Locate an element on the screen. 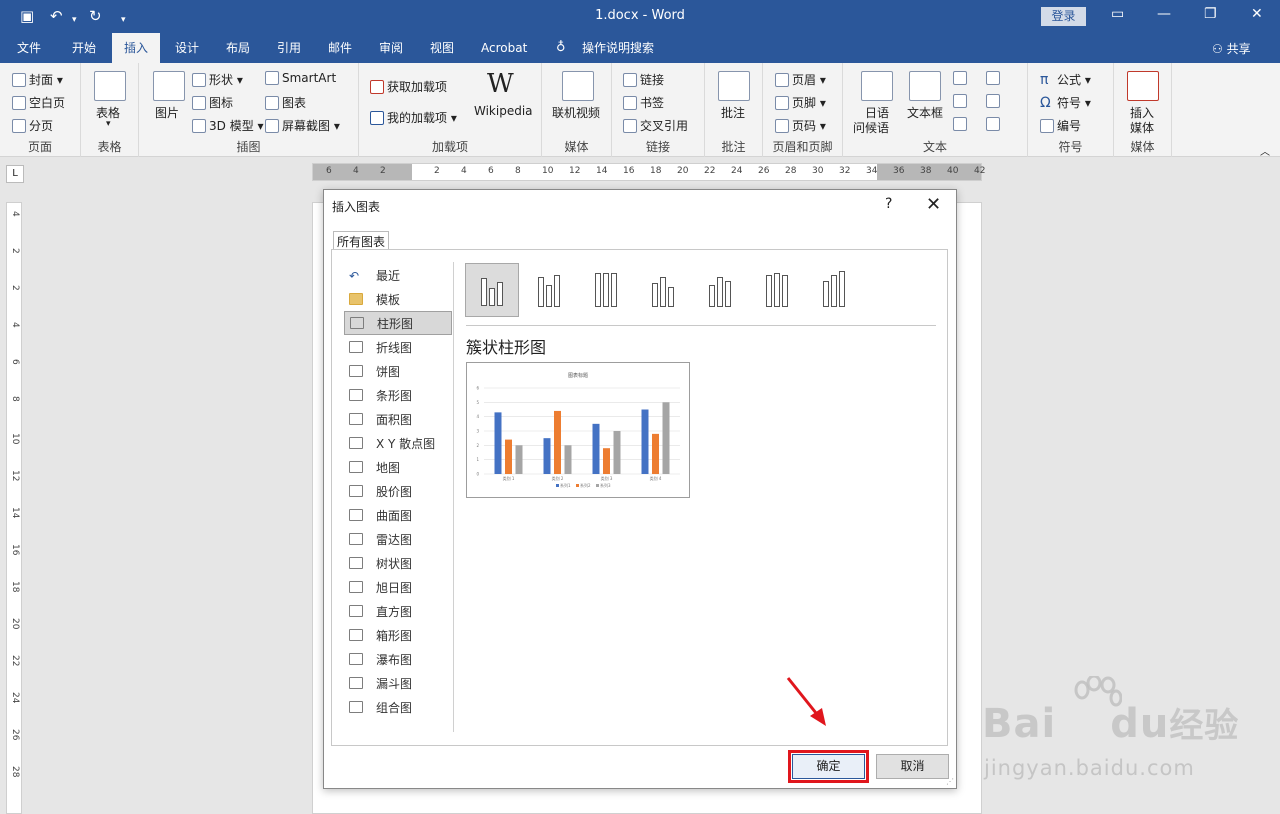 The height and width of the screenshot is (814, 1280). my-addins-button: 我的加载项 ▾ is located at coordinates (413, 117).